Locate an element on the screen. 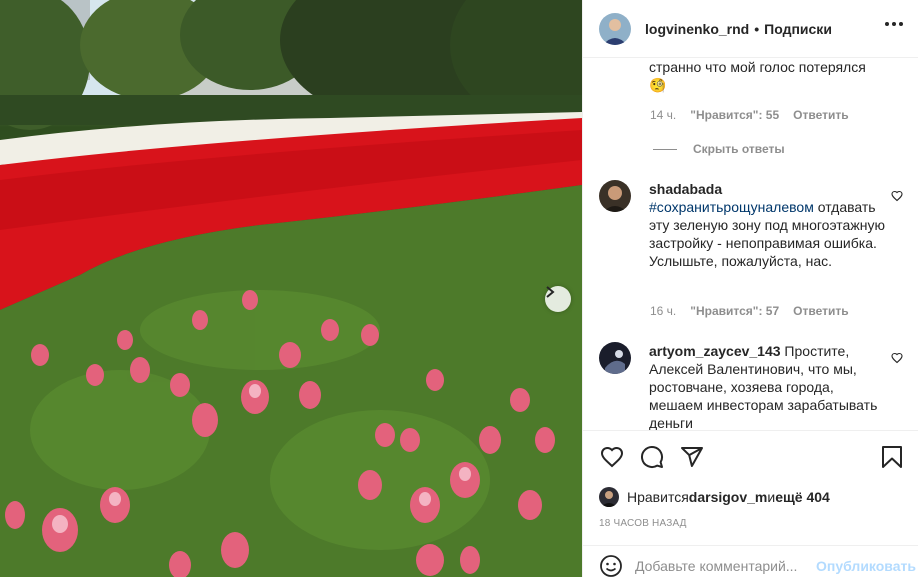 This screenshot has height=577, width=918. thinking-face-emoji: 🧐 is located at coordinates (658, 85).